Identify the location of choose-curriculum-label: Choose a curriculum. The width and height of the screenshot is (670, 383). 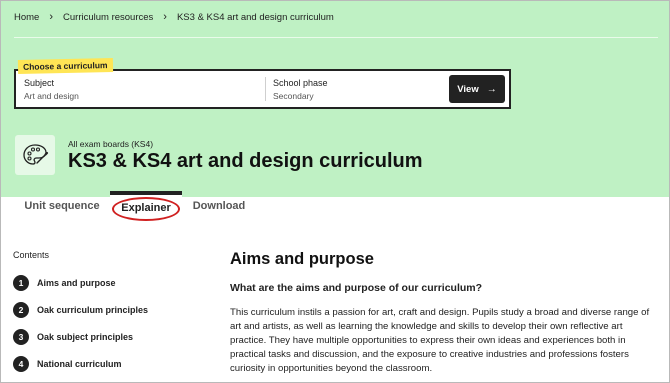
(65, 66).